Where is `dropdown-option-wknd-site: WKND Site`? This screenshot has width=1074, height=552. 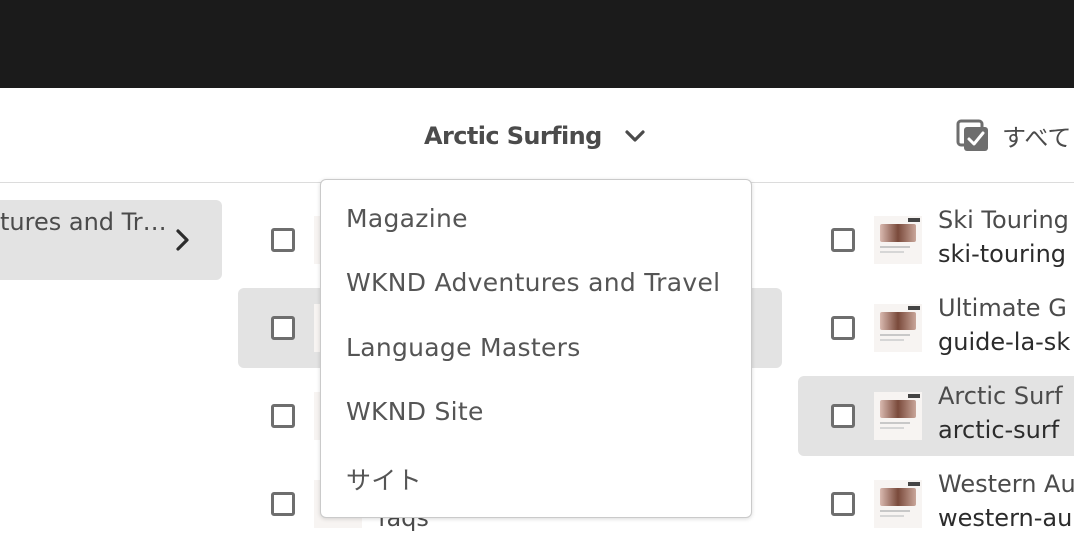 dropdown-option-wknd-site: WKND Site is located at coordinates (415, 411).